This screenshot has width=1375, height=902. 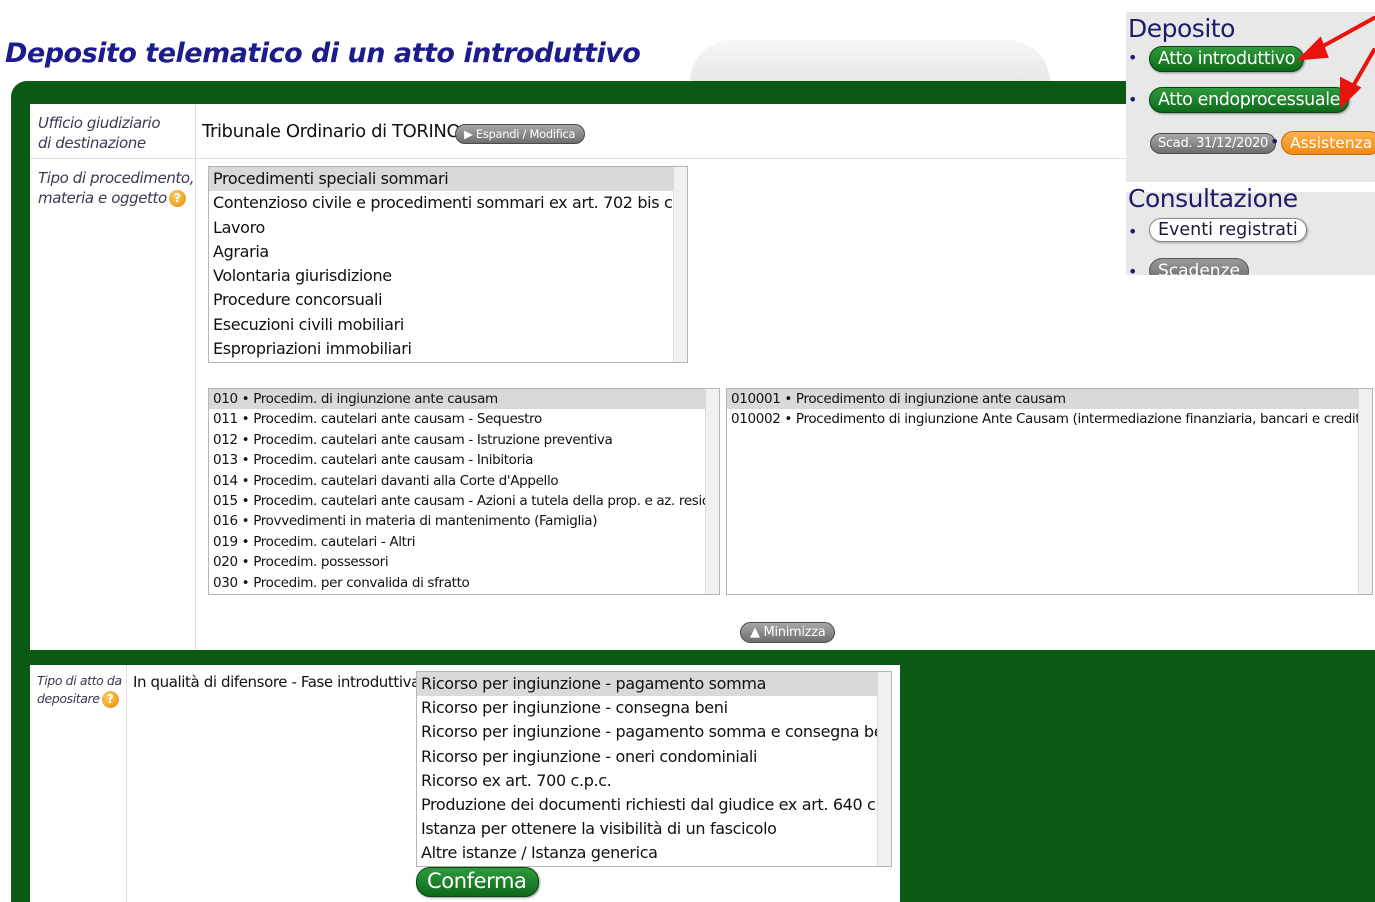 I want to click on act-type-option: Ricorso per ingiunzione - consegna beni, so click(x=654, y=708).